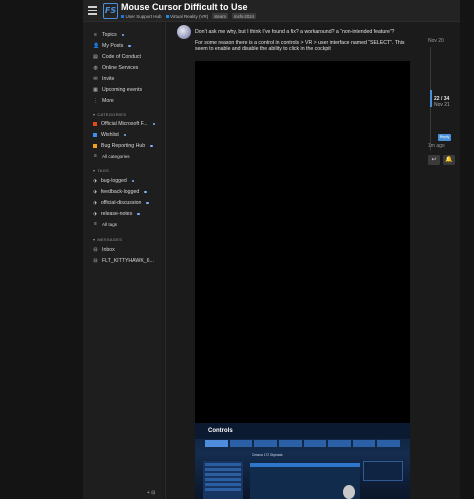 The image size is (474, 499). What do you see at coordinates (220, 16) in the screenshot?
I see `tag-steam: steam` at bounding box center [220, 16].